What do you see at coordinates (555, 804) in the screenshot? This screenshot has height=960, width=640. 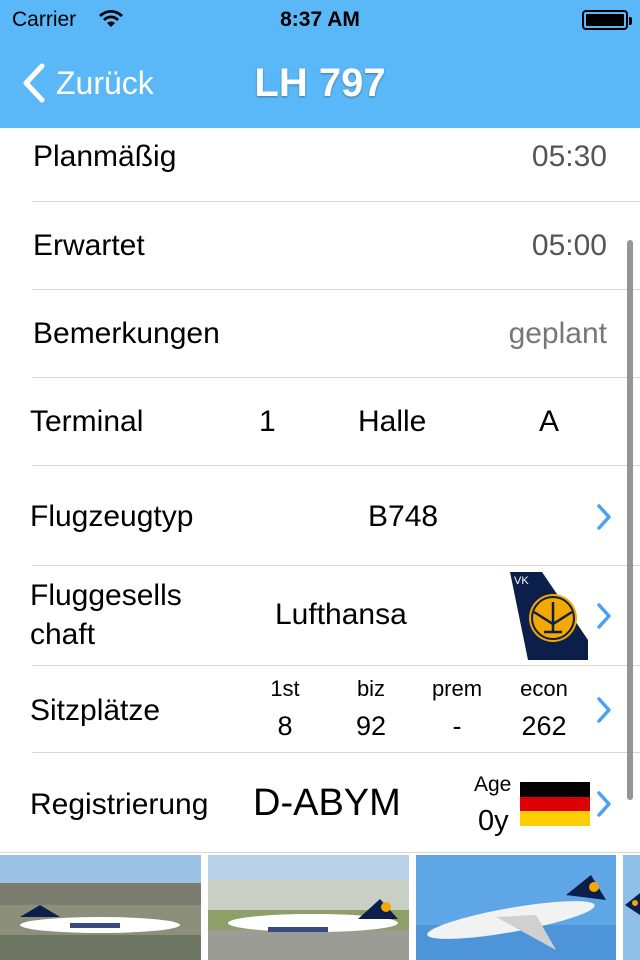 I see `germany-flag-icon` at bounding box center [555, 804].